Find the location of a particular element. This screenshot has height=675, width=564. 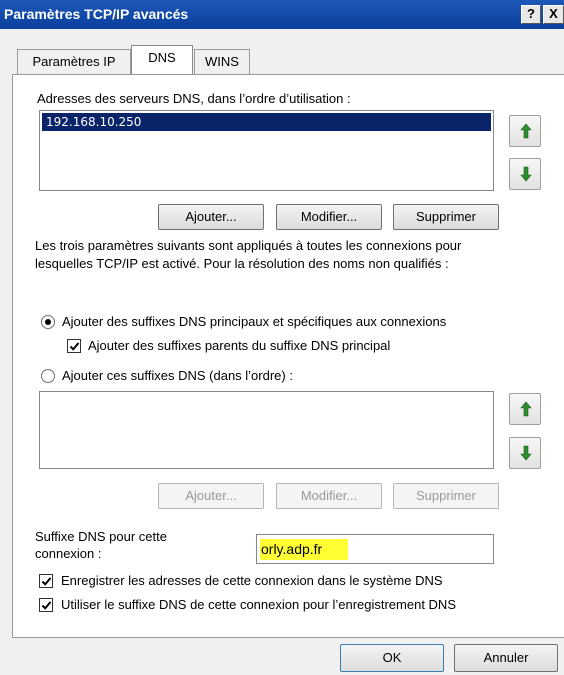

move-up-button is located at coordinates (525, 131).